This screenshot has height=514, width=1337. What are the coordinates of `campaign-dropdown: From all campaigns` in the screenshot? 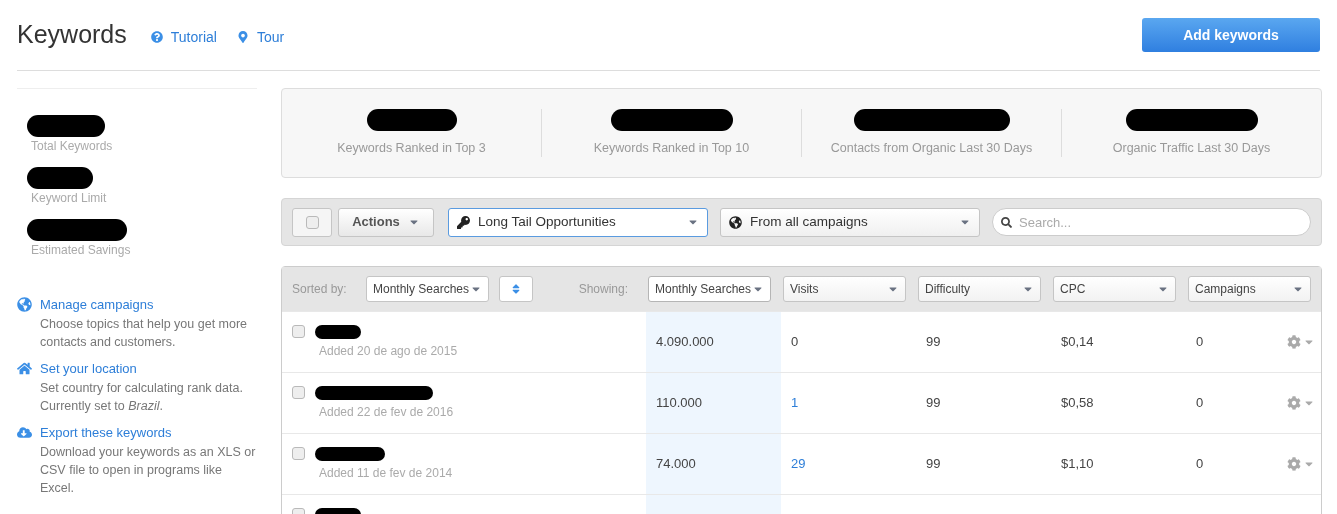 It's located at (850, 222).